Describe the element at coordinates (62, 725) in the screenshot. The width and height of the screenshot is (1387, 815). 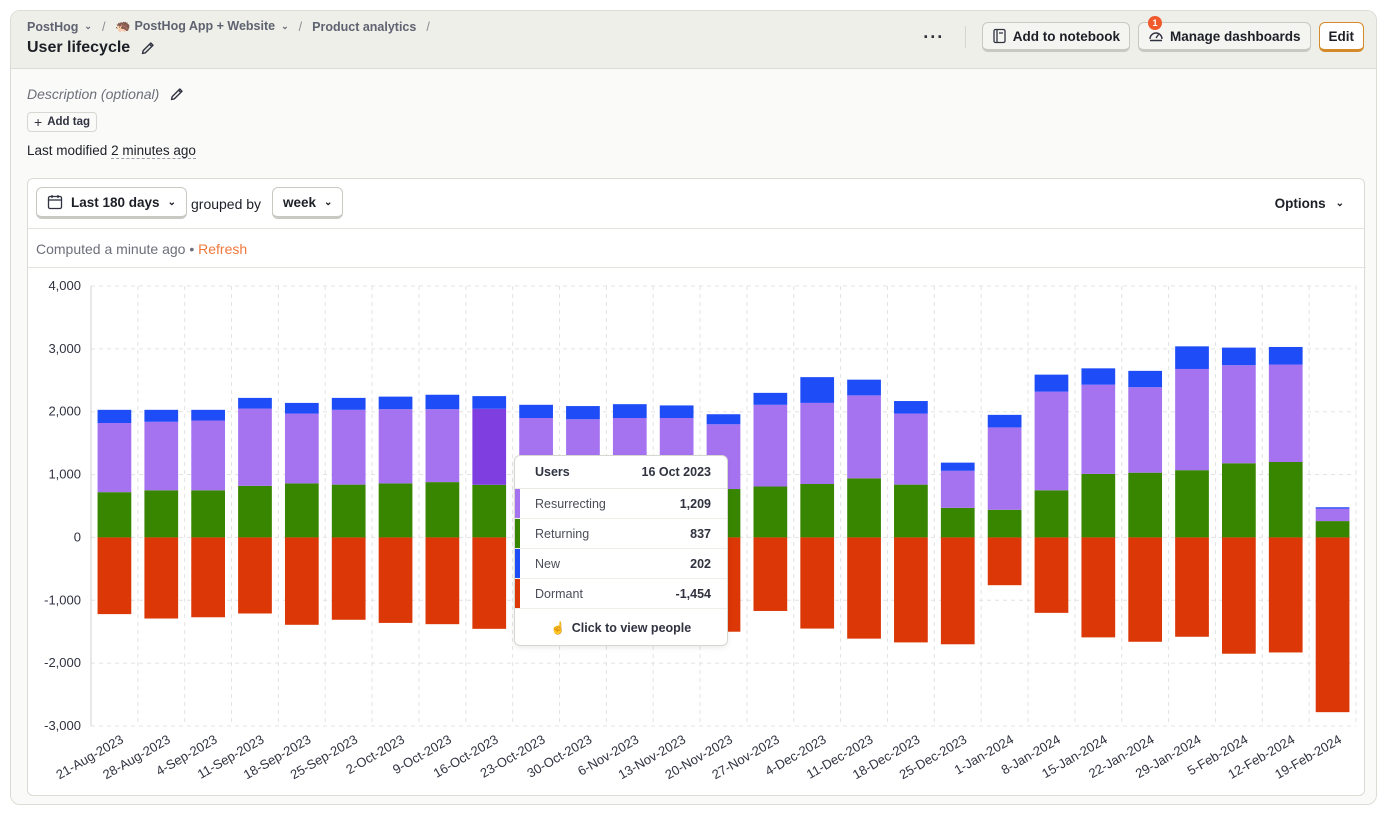
I see `y-tick-label: -3,000` at that location.